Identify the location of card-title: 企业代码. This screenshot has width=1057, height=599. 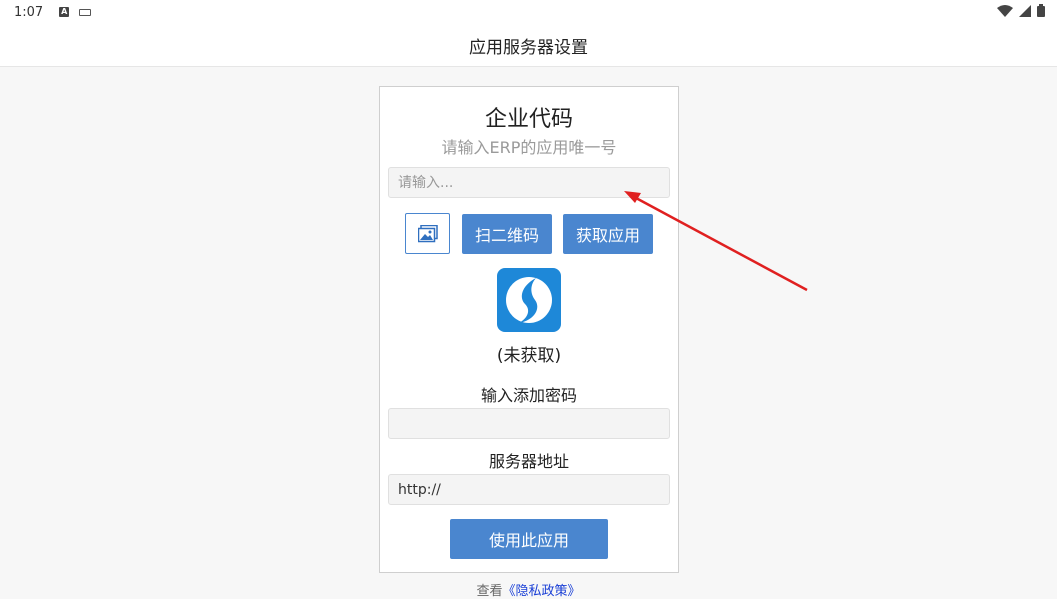
(528, 119).